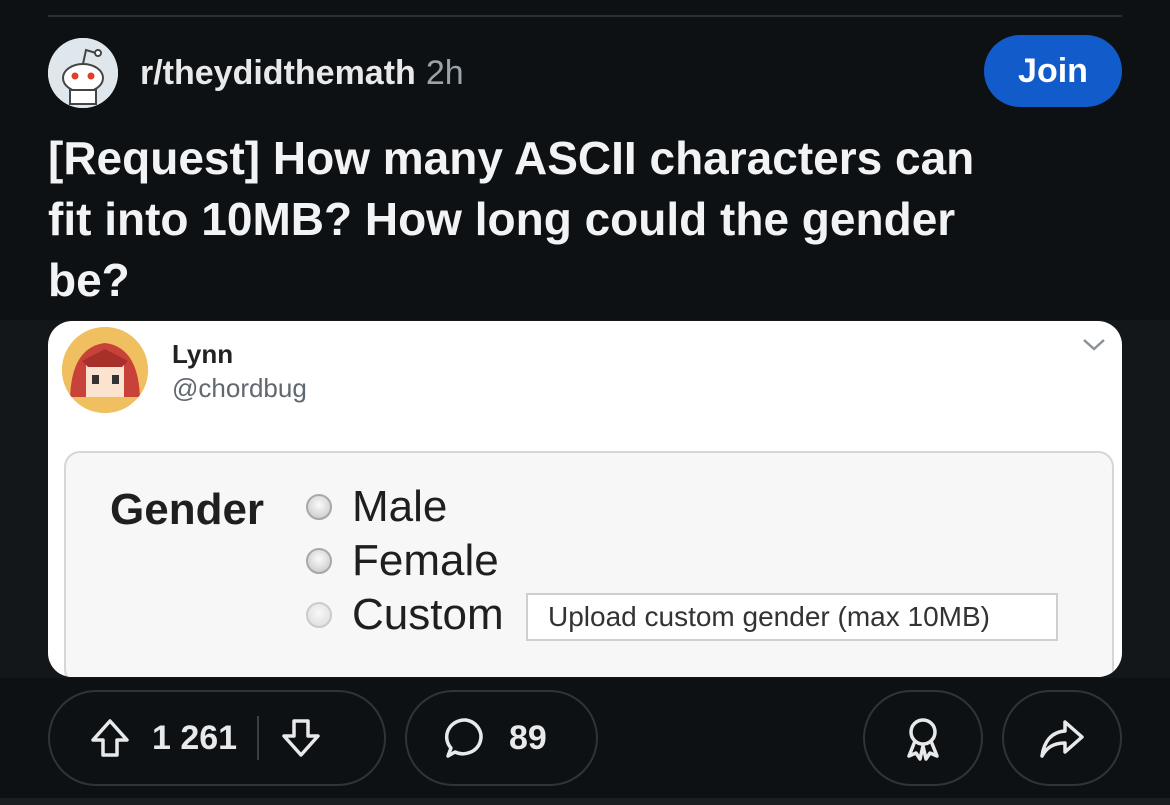  I want to click on post-title-line: fit into 10MB? How long could the gender, so click(502, 219).